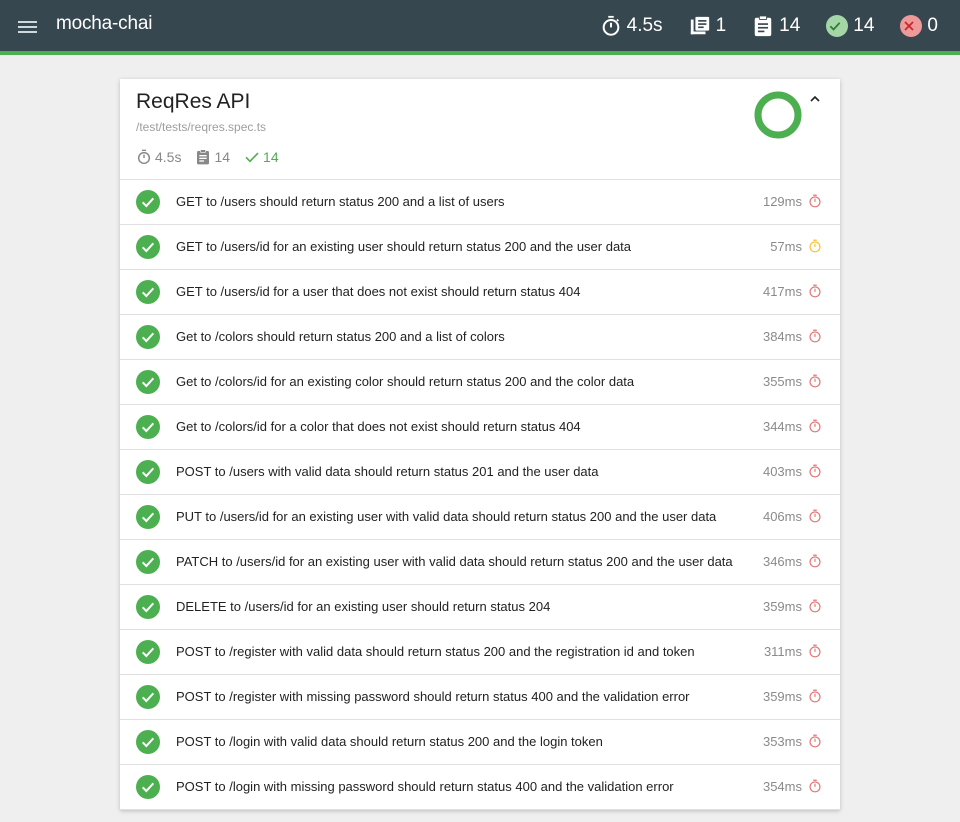 This screenshot has height=822, width=960. What do you see at coordinates (168, 157) in the screenshot?
I see `suite-duration-value: 4.5s` at bounding box center [168, 157].